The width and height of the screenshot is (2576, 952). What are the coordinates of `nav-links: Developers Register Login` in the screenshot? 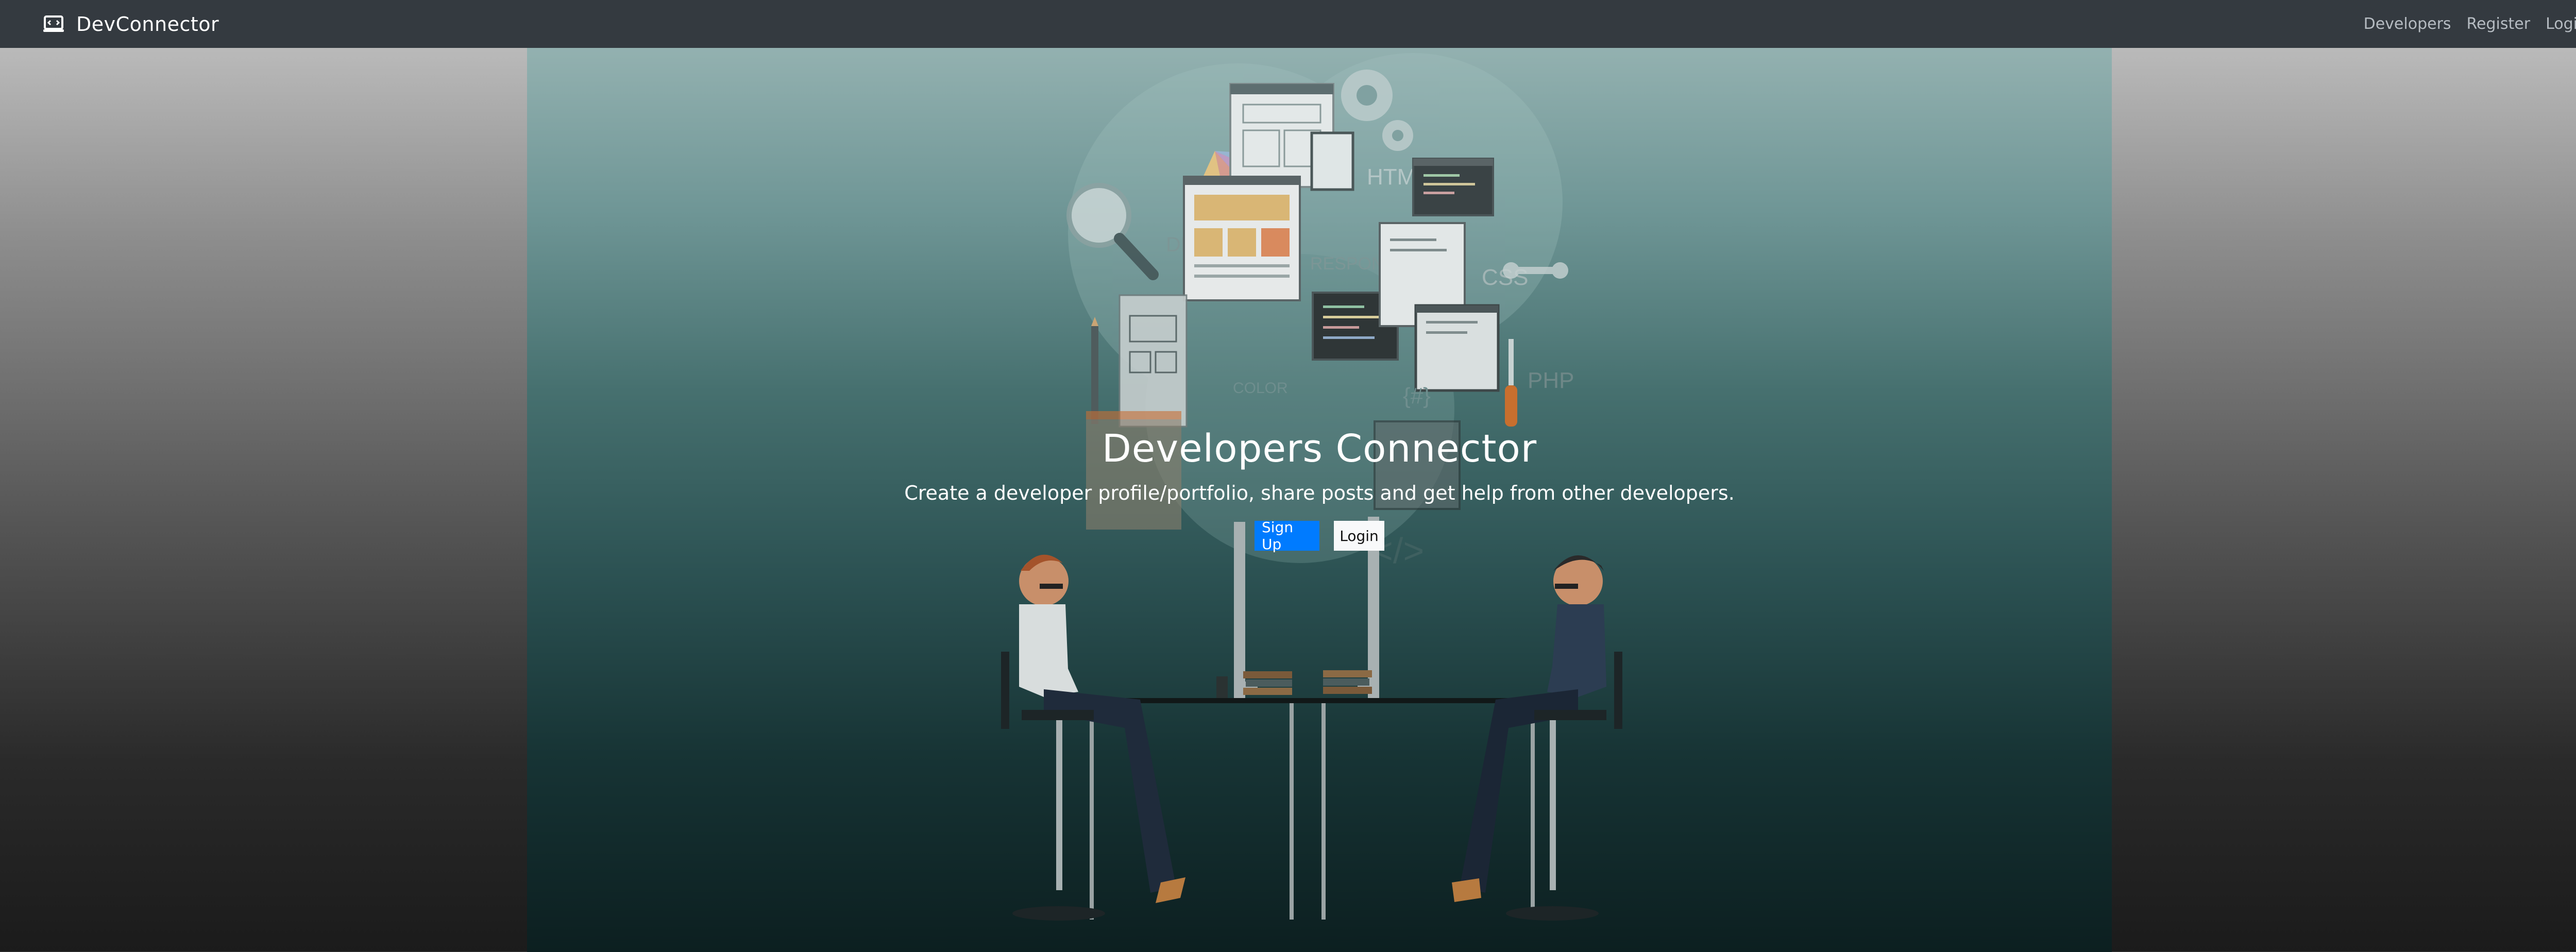 It's located at (2470, 24).